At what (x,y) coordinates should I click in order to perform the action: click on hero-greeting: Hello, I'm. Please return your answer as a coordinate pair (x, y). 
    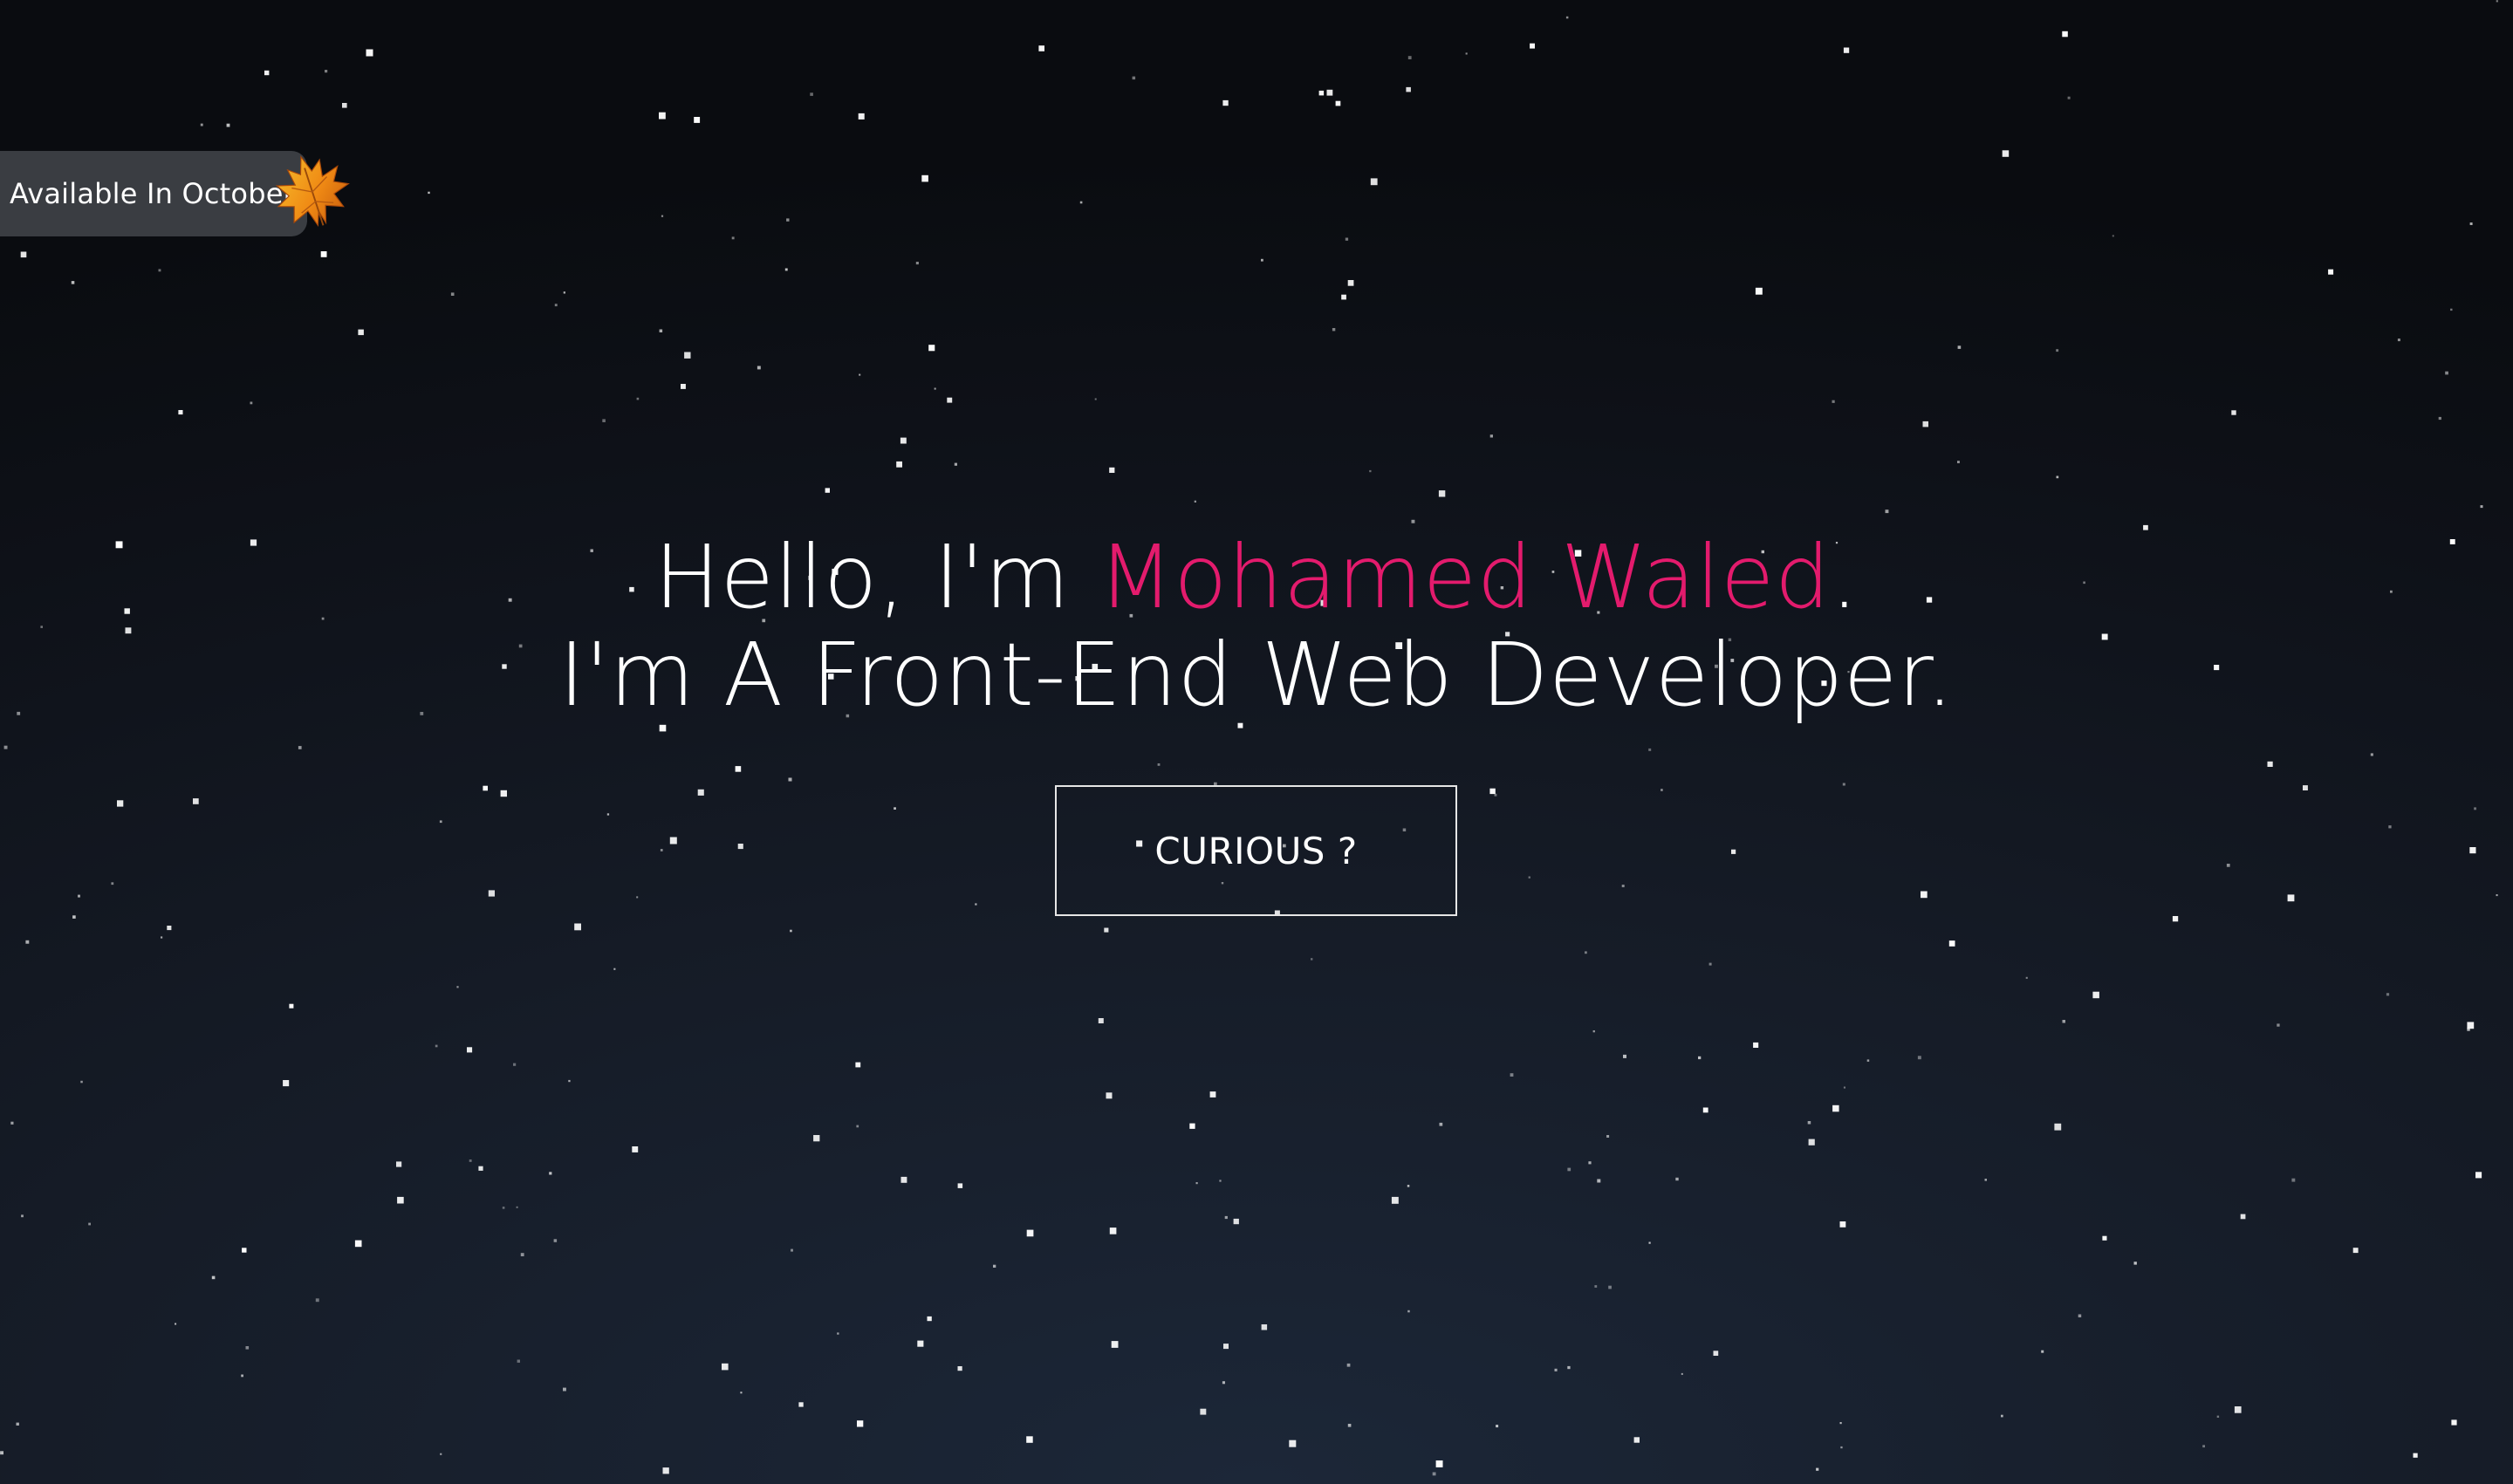
    Looking at the image, I should click on (876, 577).